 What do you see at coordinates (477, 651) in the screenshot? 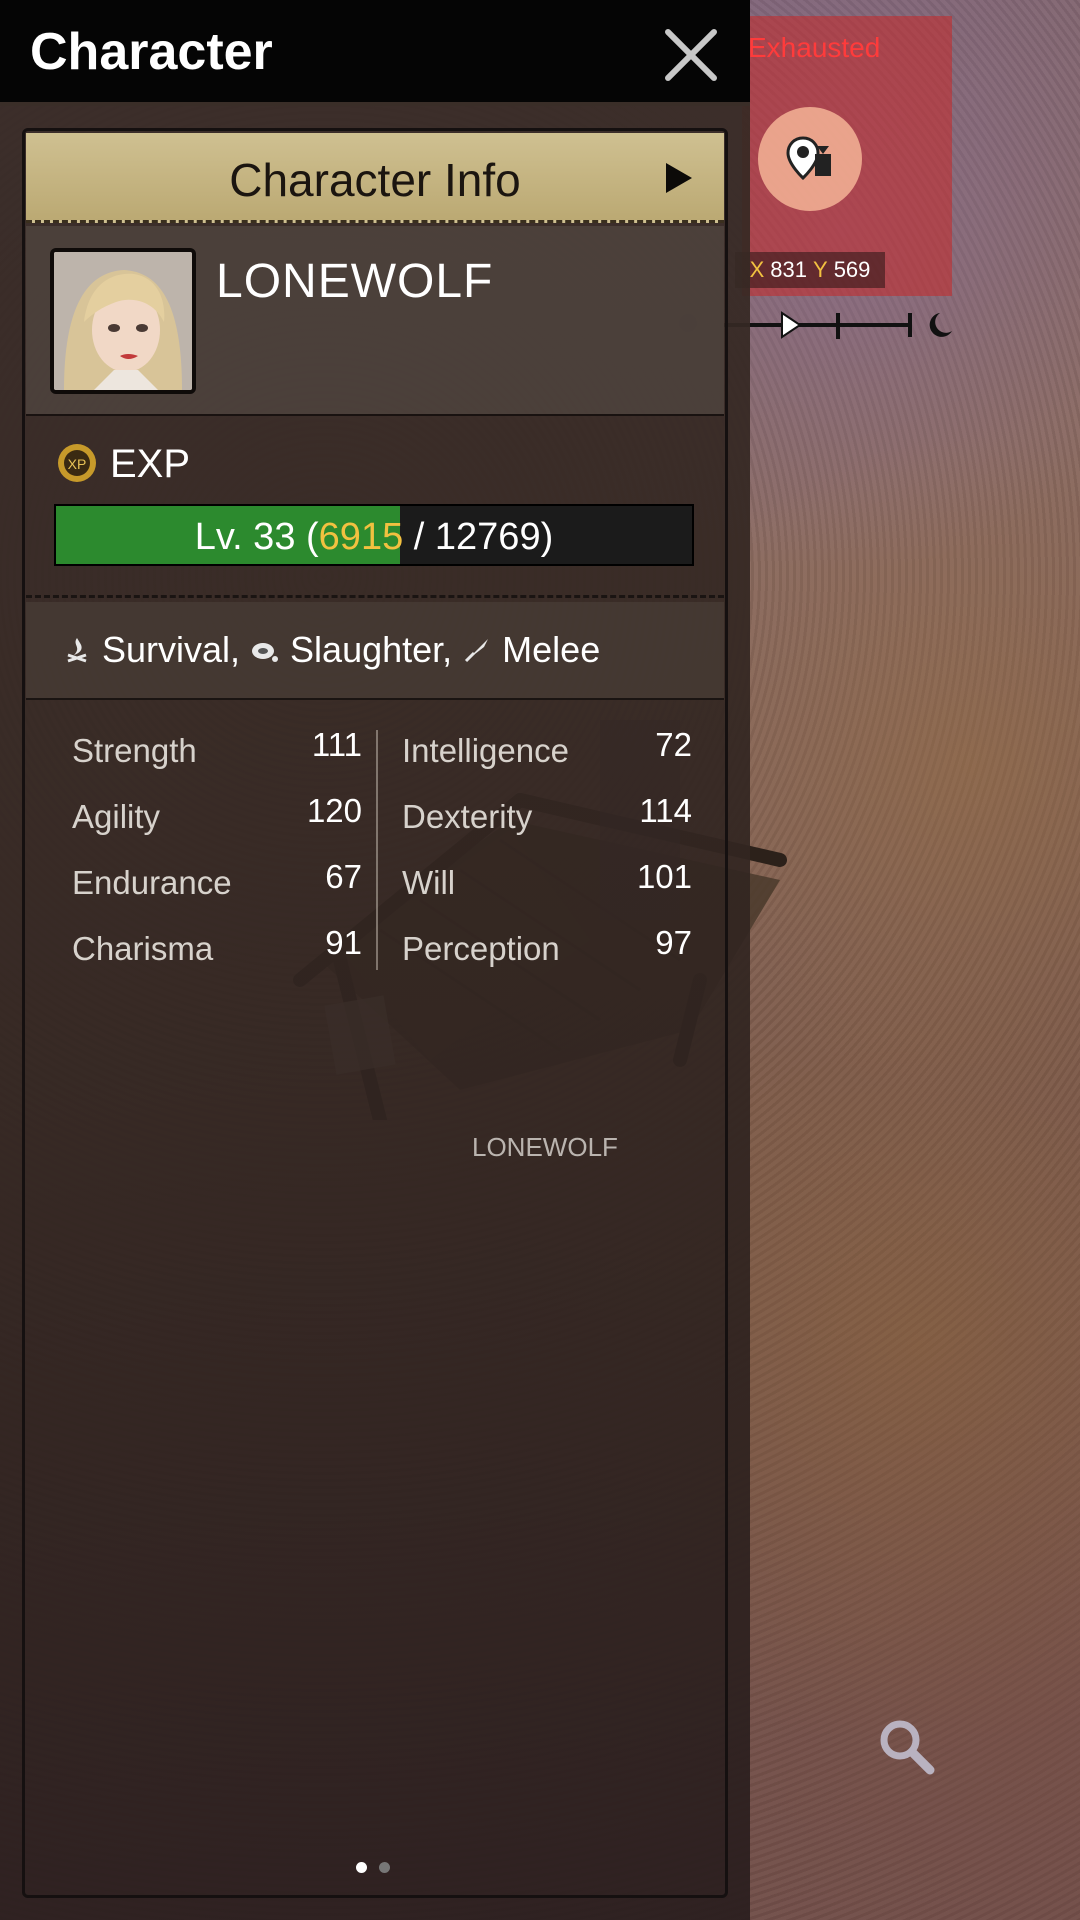
I see `blade-icon` at bounding box center [477, 651].